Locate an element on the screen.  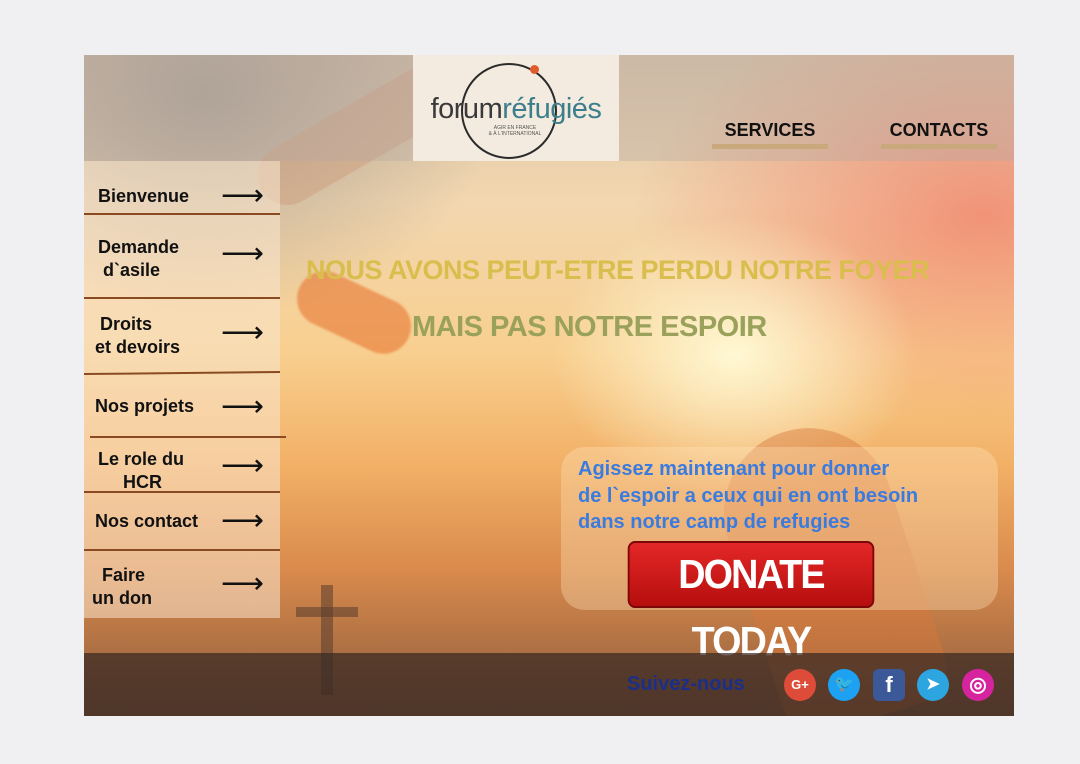
follow-us-label: Suivez-nous is located at coordinates (686, 684).